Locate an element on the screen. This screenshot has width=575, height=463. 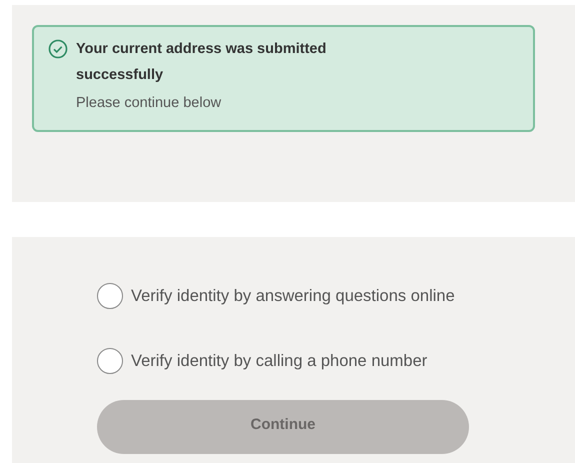
alert-message: Please continue below is located at coordinates (149, 103).